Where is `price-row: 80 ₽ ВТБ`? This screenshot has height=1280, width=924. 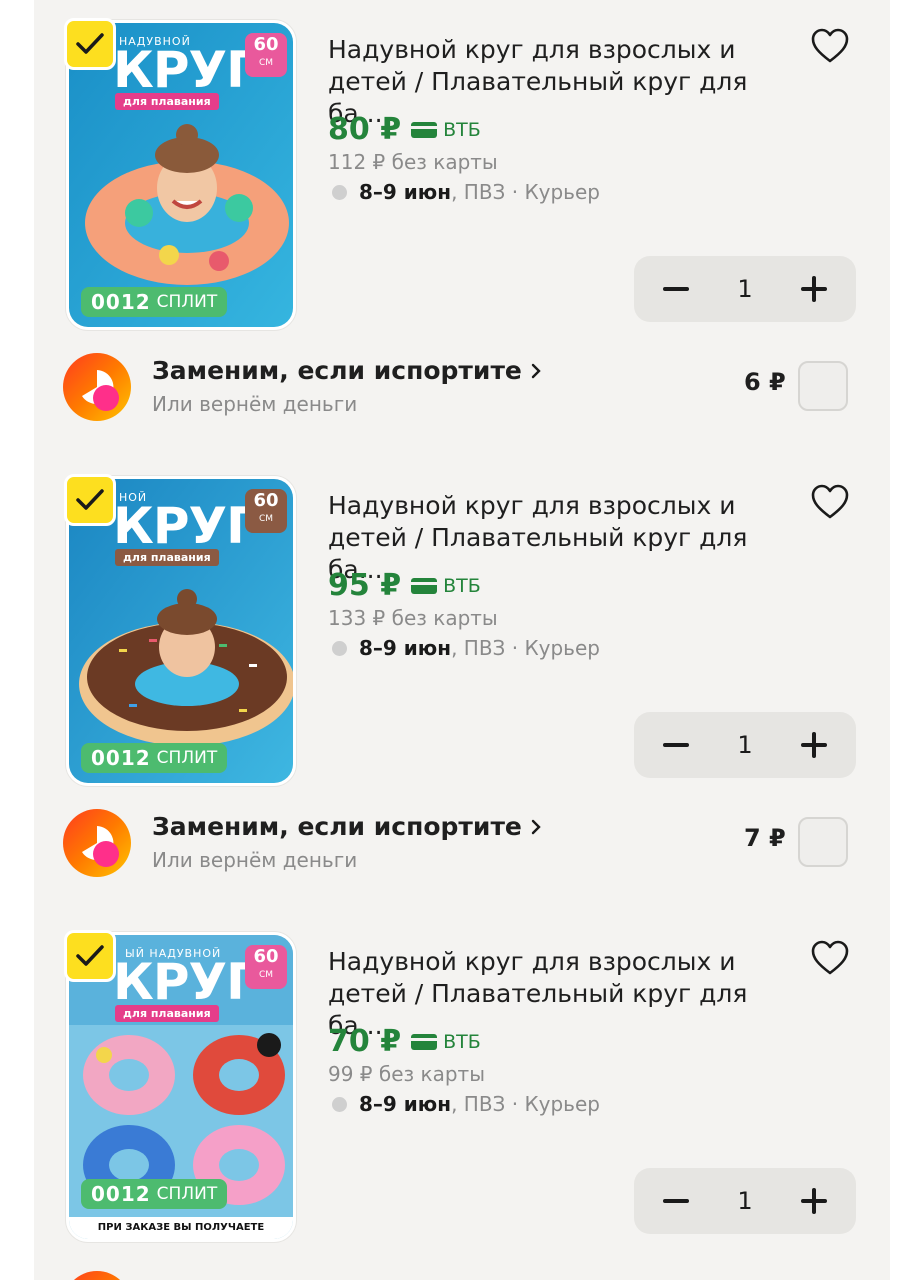
price-row: 80 ₽ ВТБ is located at coordinates (404, 129).